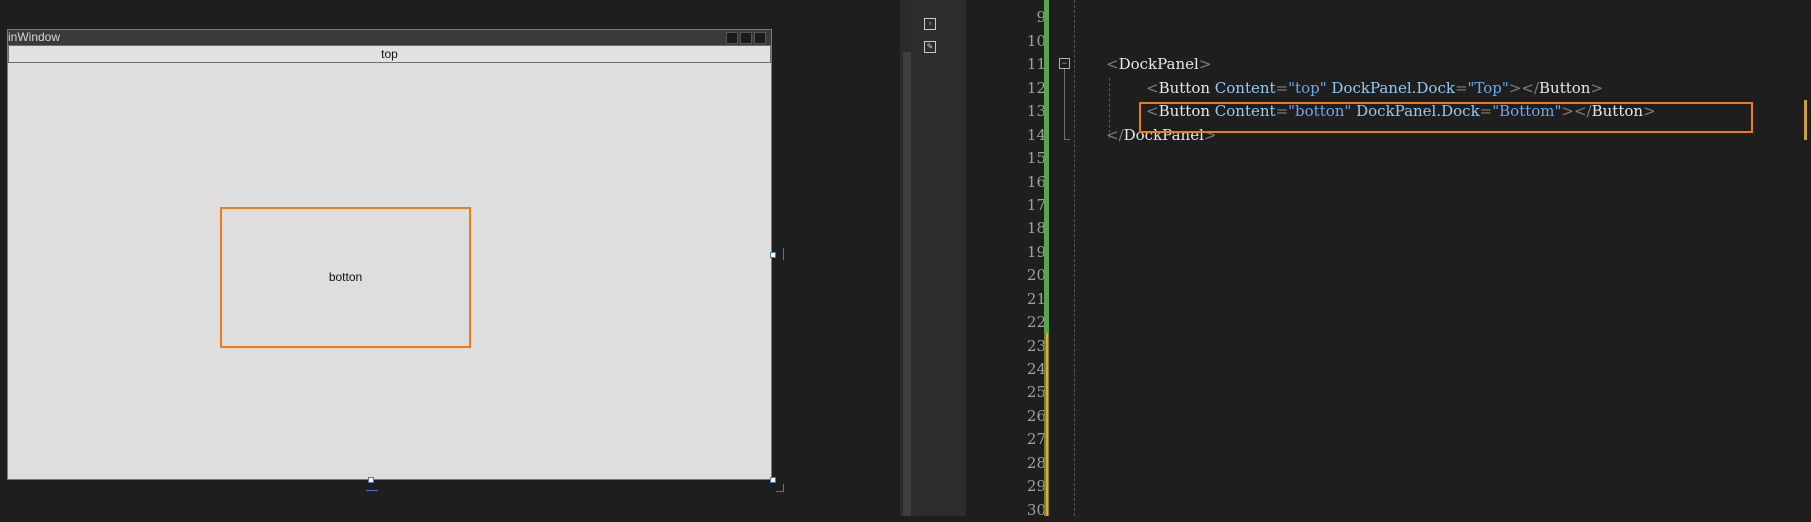  What do you see at coordinates (34, 37) in the screenshot?
I see `window-title: inWindow` at bounding box center [34, 37].